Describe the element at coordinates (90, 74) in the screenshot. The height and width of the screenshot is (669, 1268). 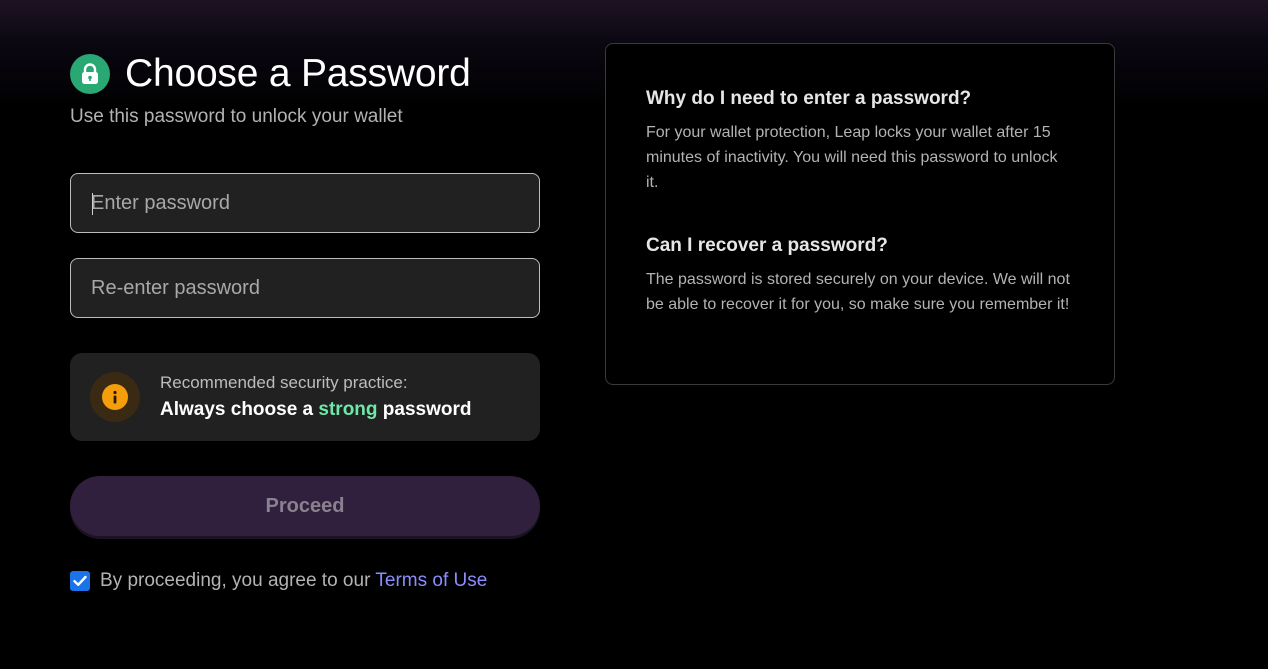
I see `lock-icon` at that location.